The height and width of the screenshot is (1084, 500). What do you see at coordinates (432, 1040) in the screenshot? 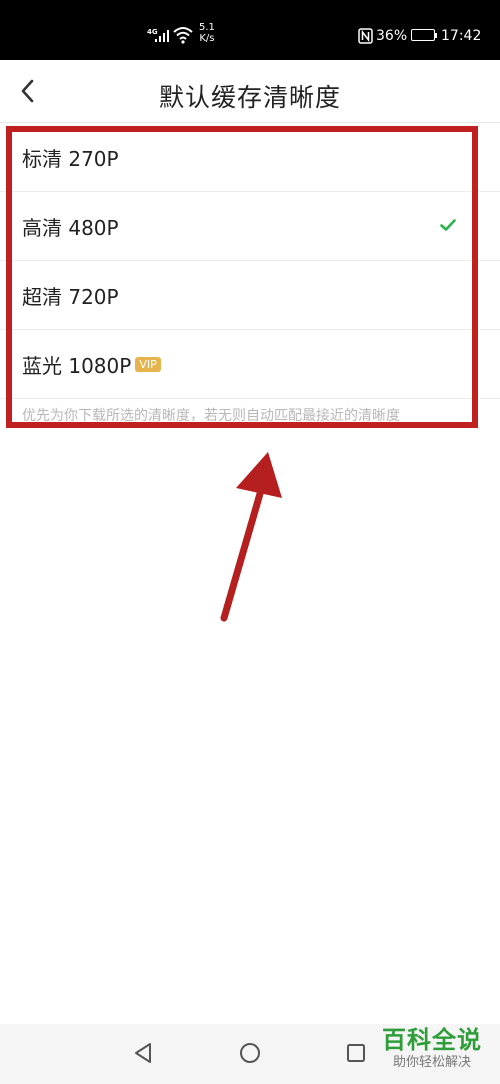
I see `watermark-title: 百科全说` at bounding box center [432, 1040].